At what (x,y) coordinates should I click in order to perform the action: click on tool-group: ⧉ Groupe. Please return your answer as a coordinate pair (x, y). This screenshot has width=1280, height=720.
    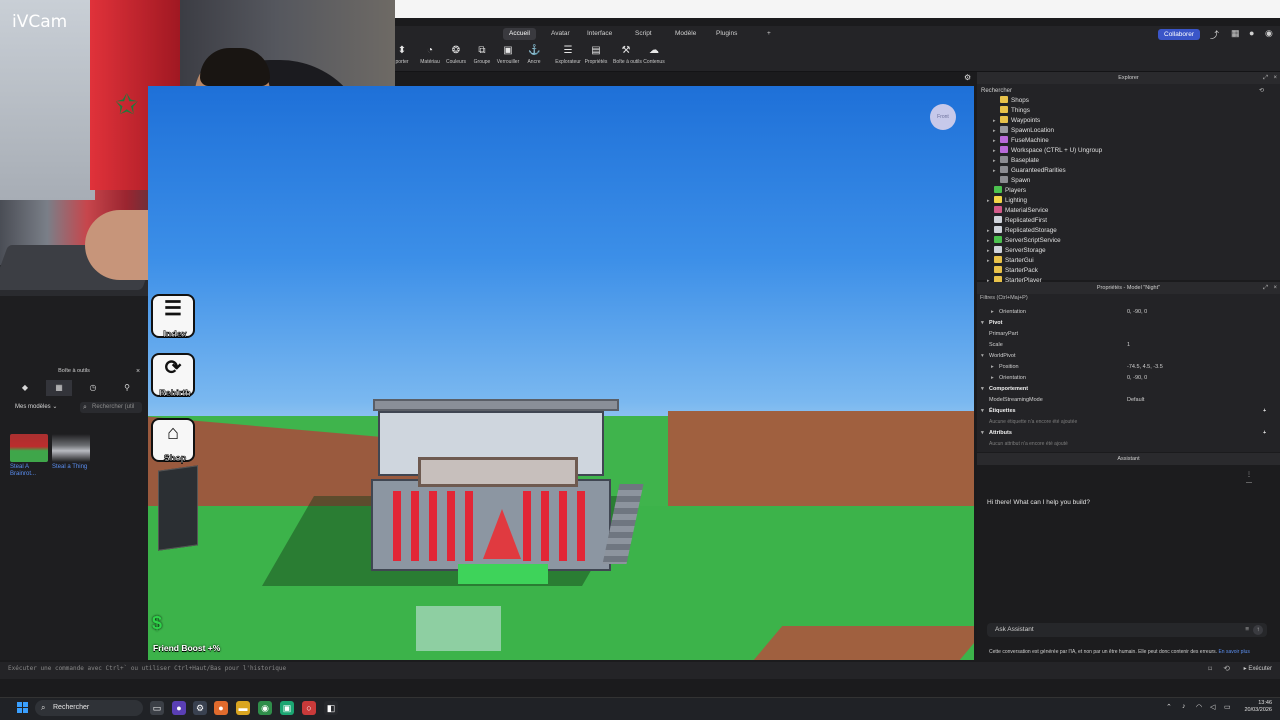
    Looking at the image, I should click on (482, 55).